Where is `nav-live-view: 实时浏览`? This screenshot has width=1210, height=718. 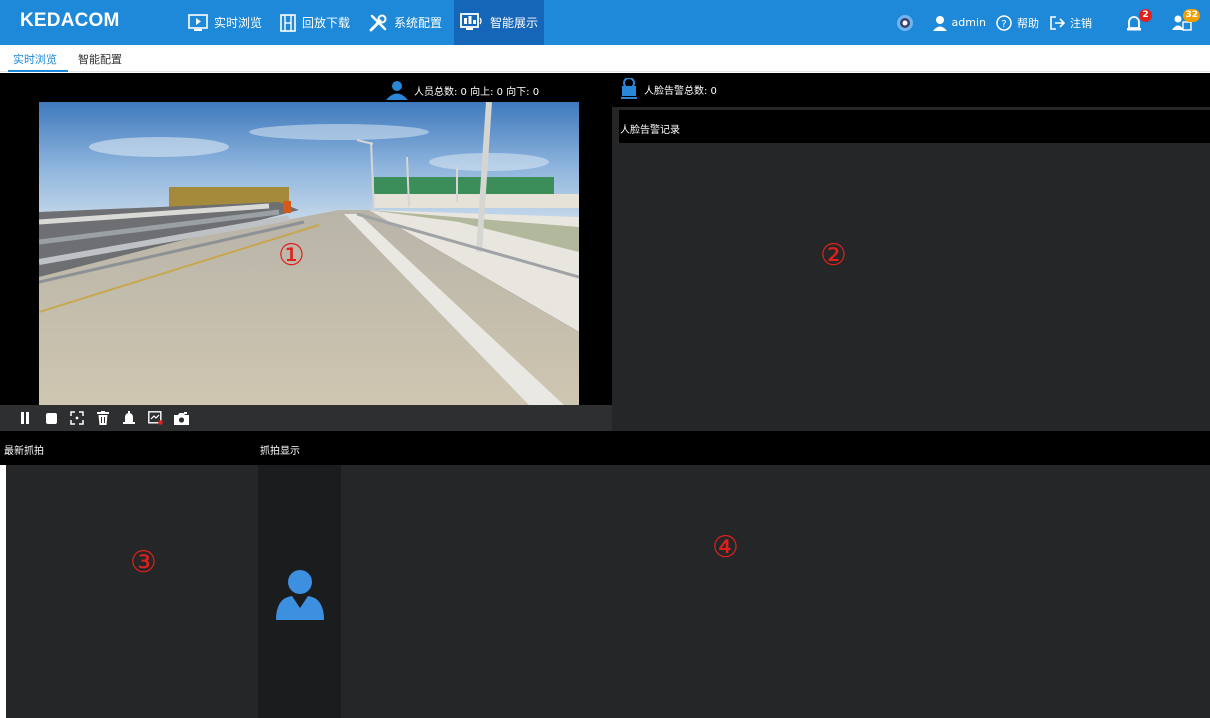 nav-live-view: 实时浏览 is located at coordinates (225, 22).